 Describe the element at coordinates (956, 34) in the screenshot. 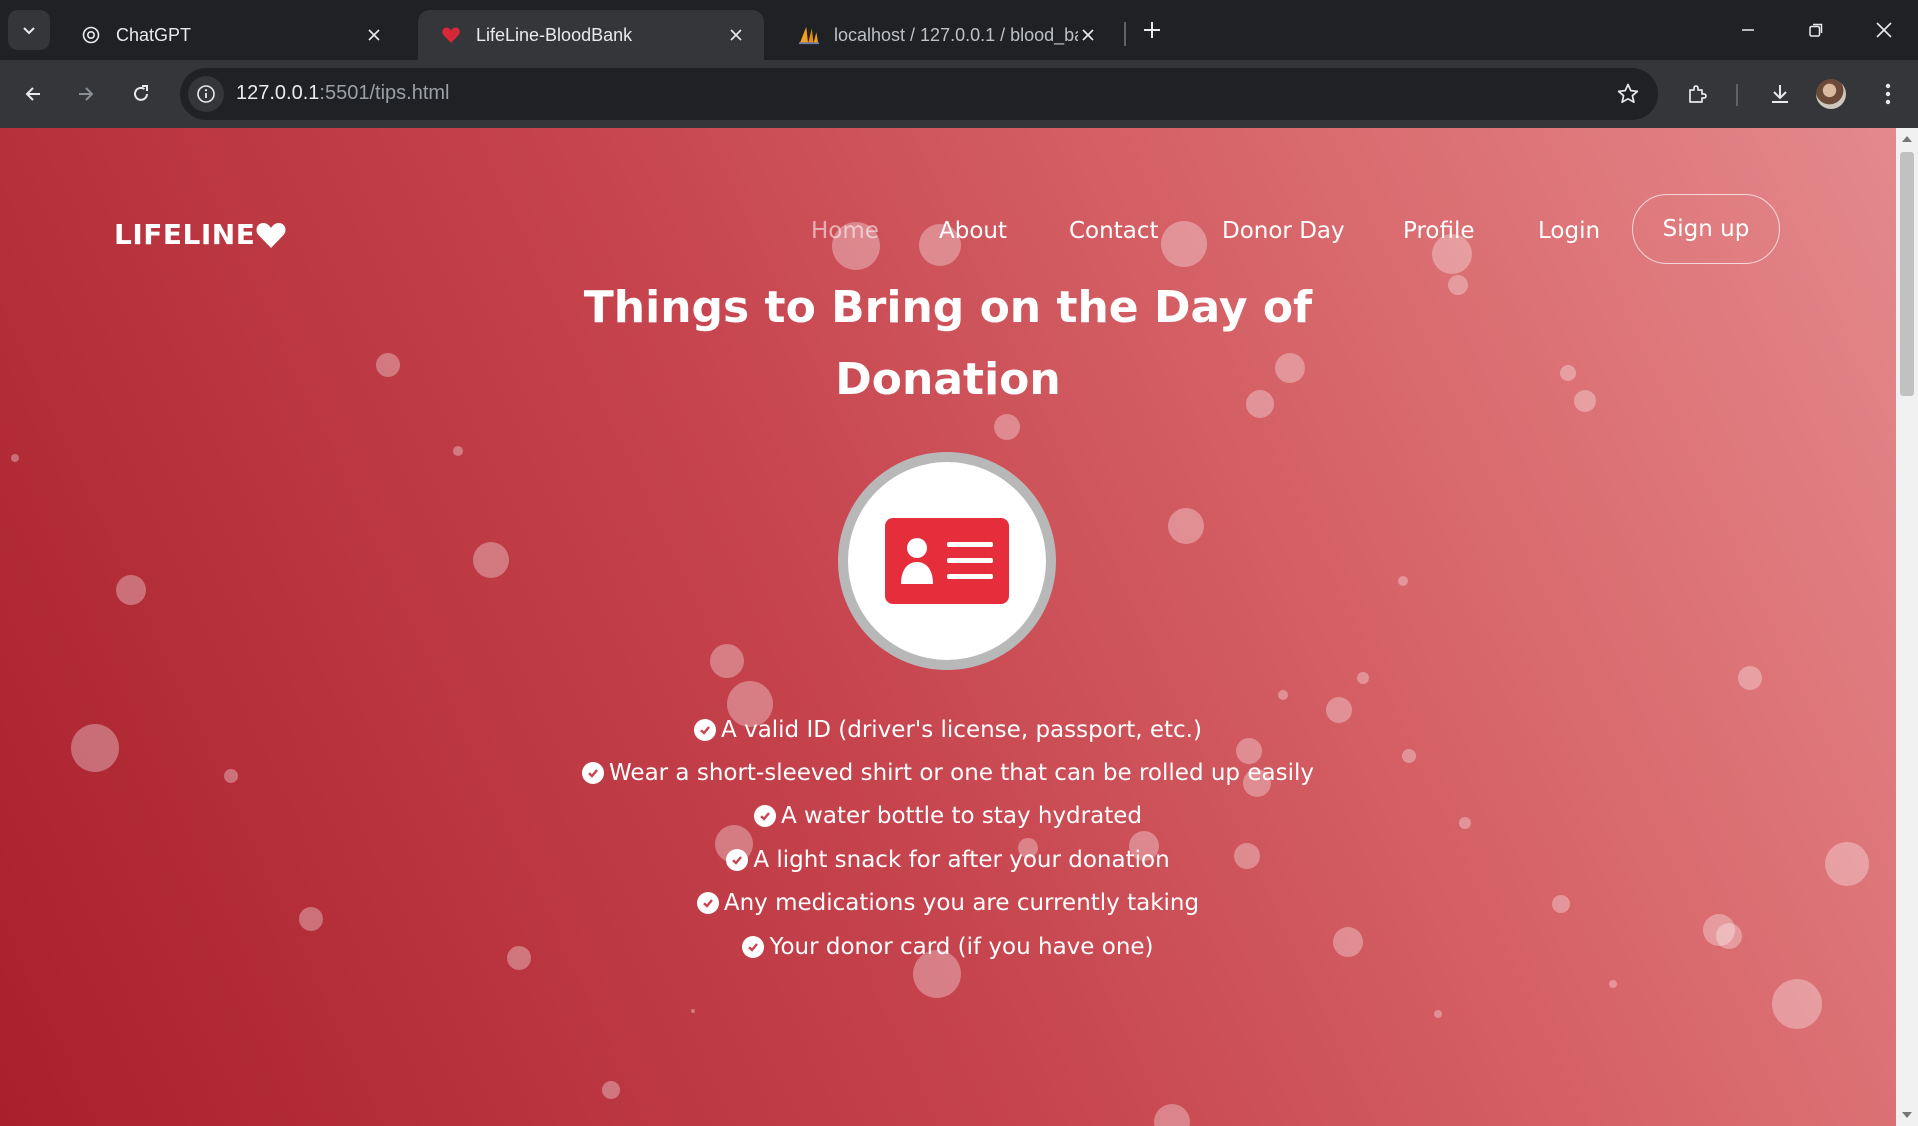

I see `tab-title: localhost / 127.0.0.1 / blood_ba` at that location.